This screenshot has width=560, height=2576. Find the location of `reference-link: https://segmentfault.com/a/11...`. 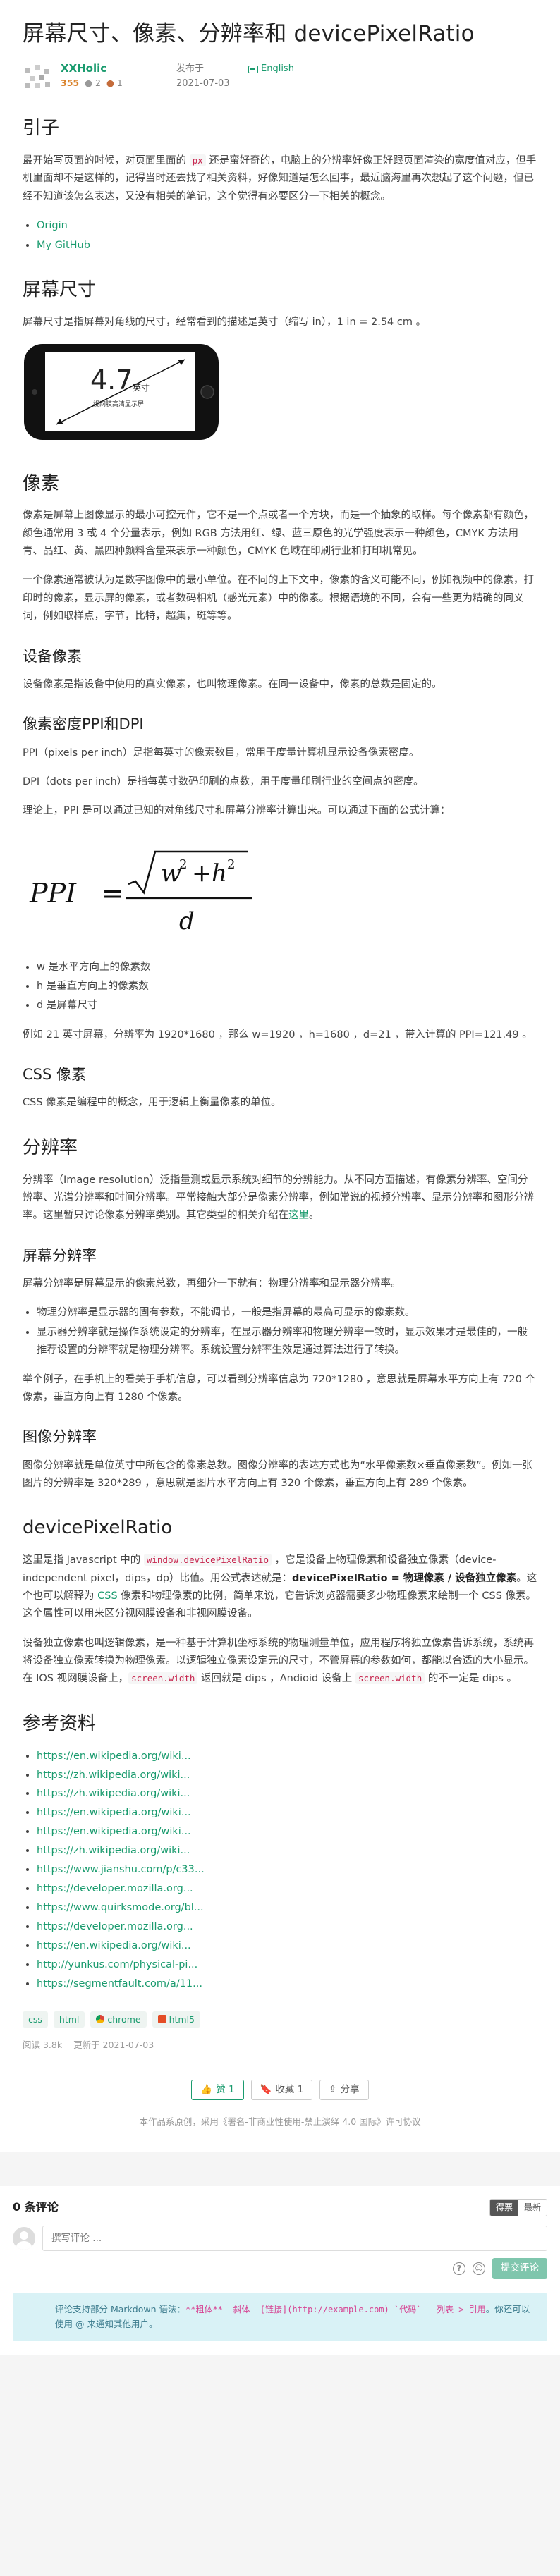

reference-link: https://segmentfault.com/a/11... is located at coordinates (119, 1983).